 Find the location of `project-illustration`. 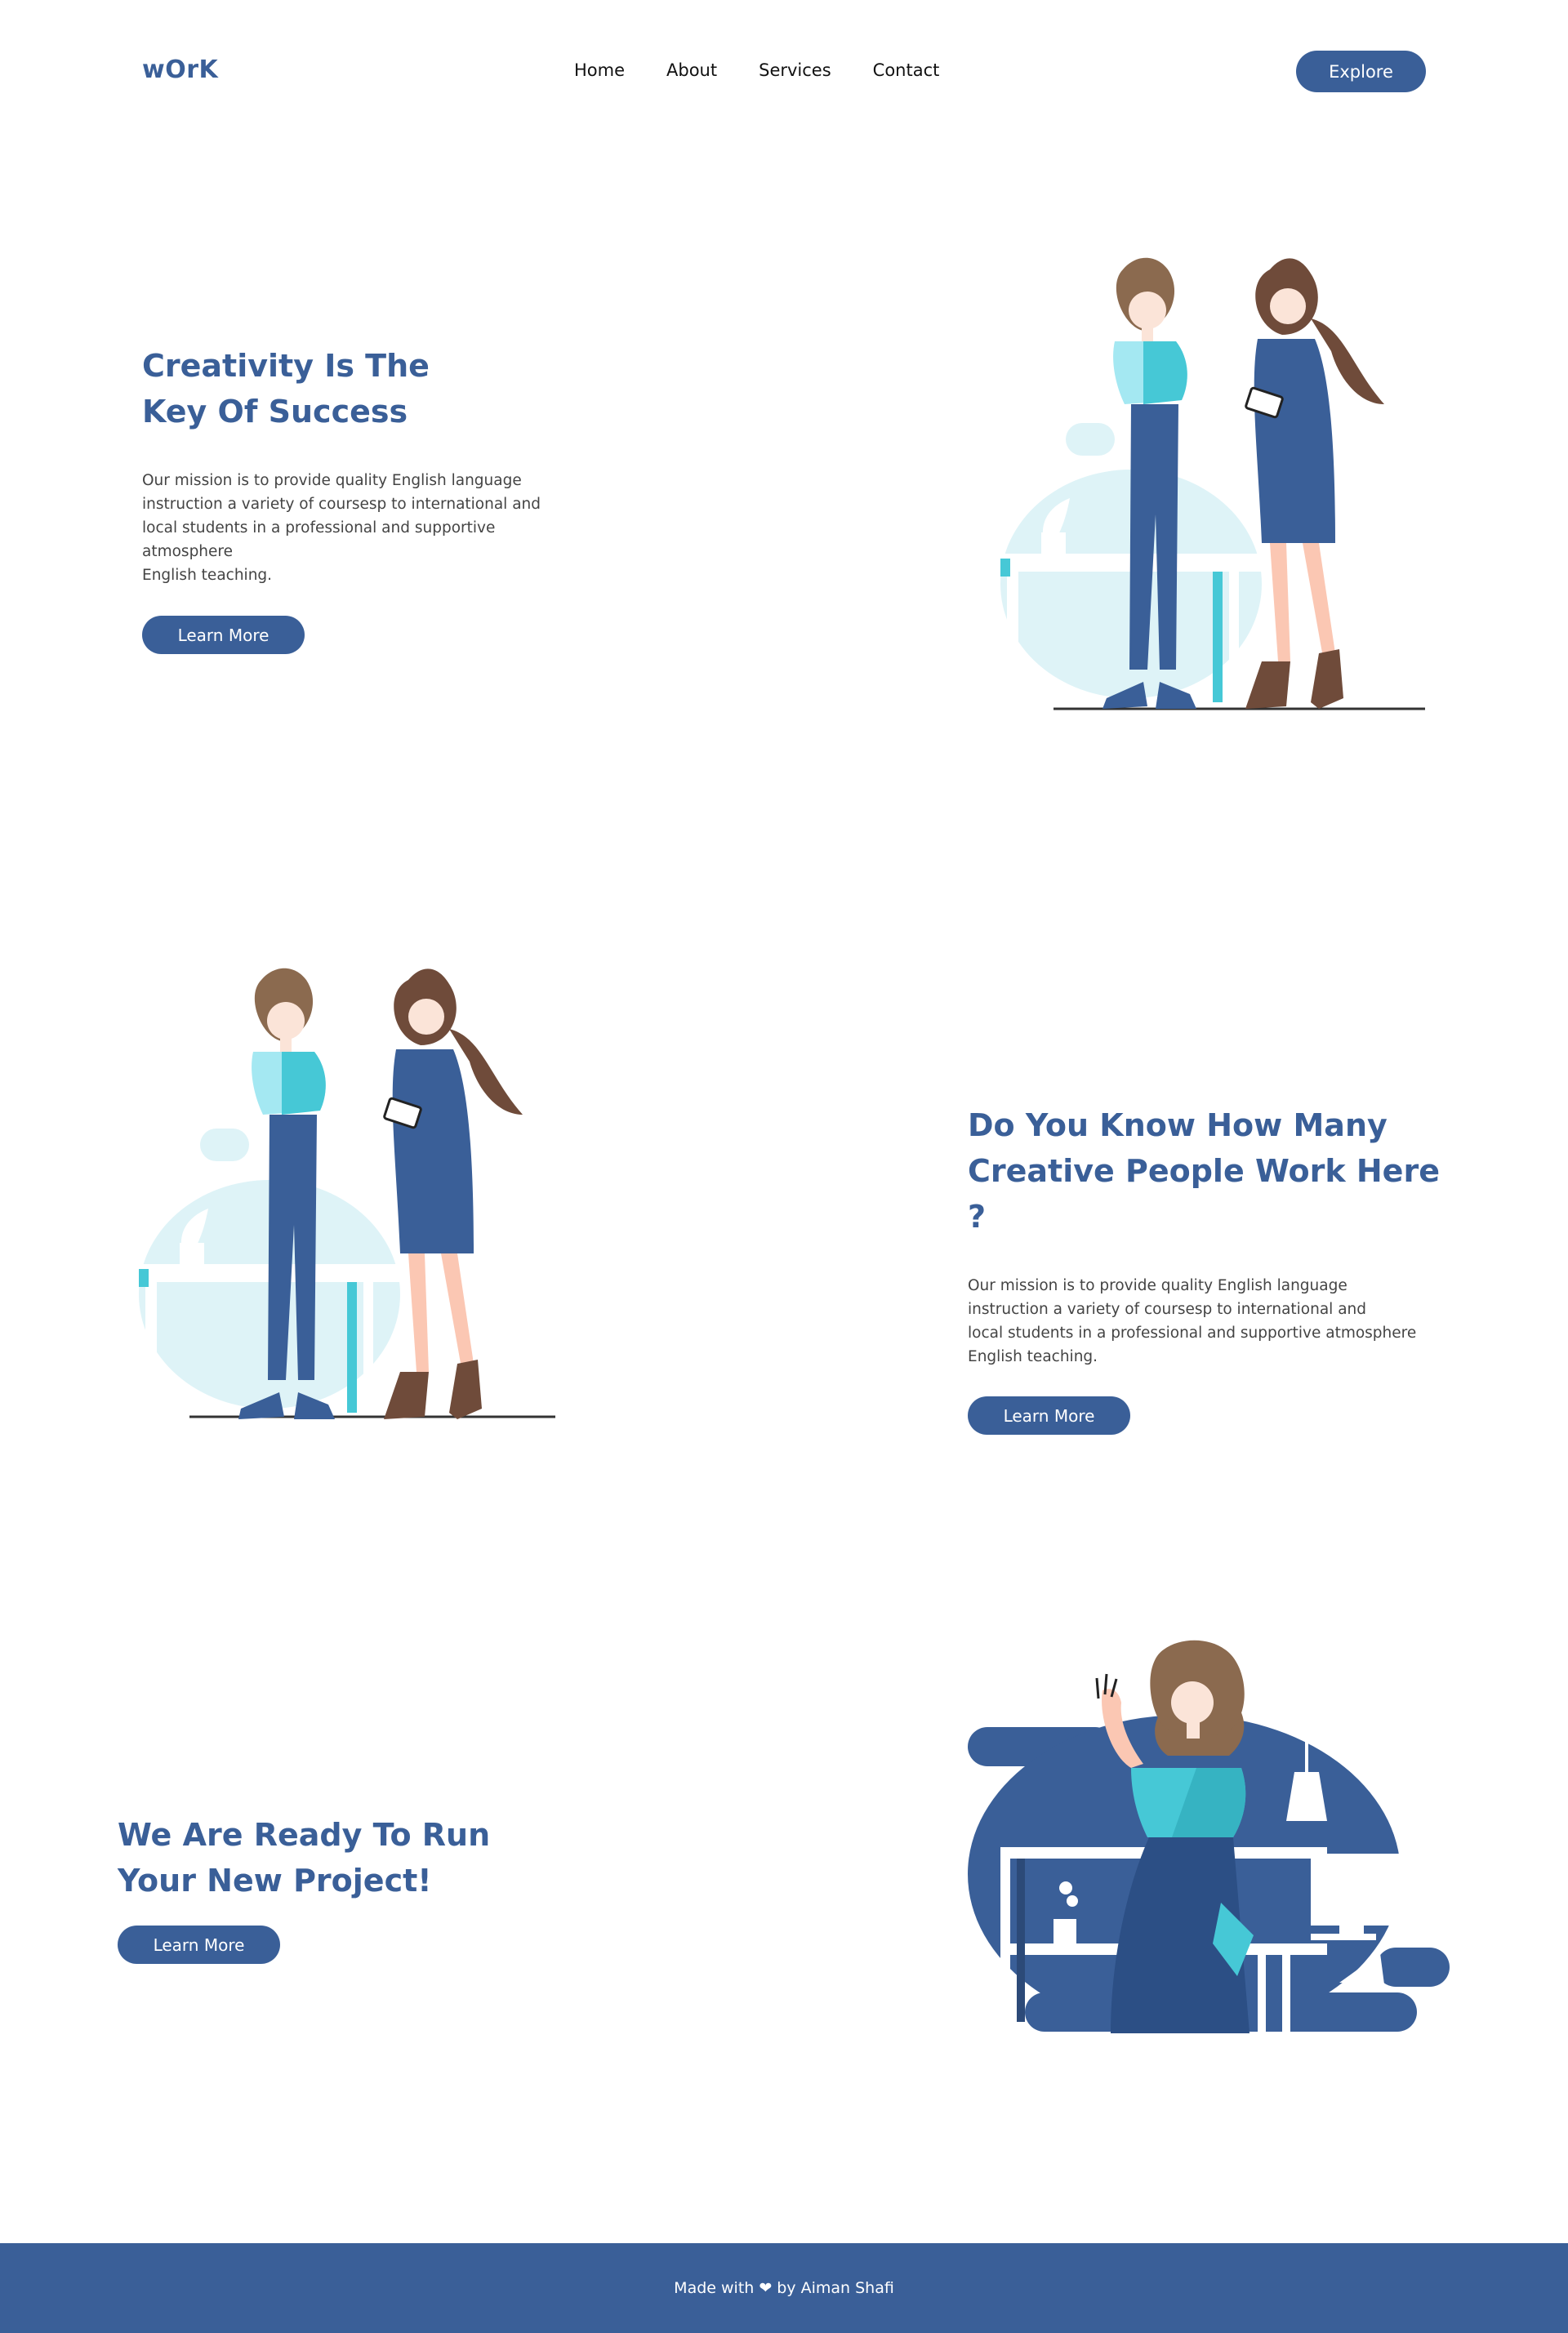

project-illustration is located at coordinates (1209, 1837).